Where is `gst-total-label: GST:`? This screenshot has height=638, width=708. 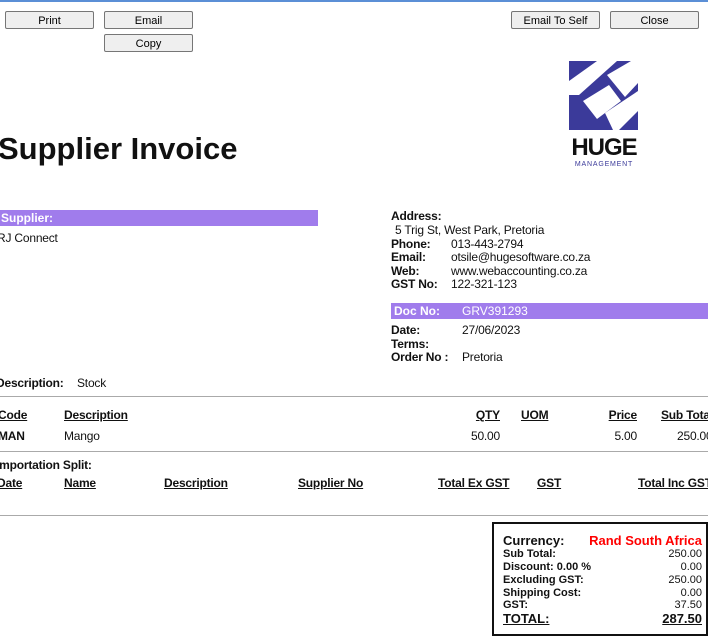 gst-total-label: GST: is located at coordinates (516, 605).